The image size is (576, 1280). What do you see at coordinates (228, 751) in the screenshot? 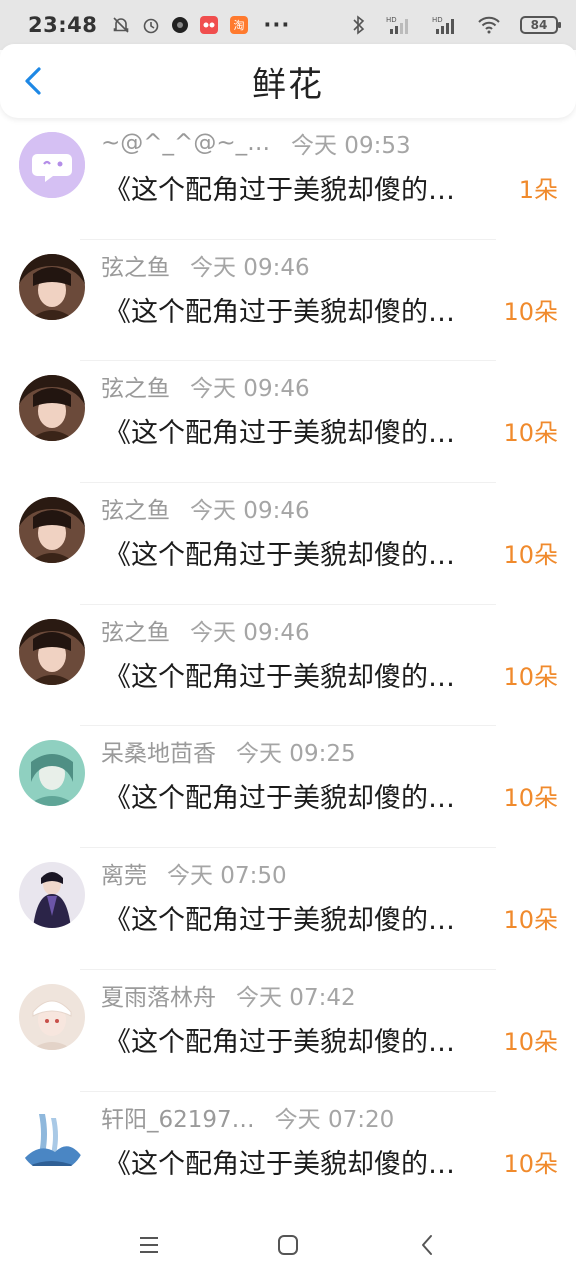
I see `item-meta: 呆桑地茴香 今天 09:25` at bounding box center [228, 751].